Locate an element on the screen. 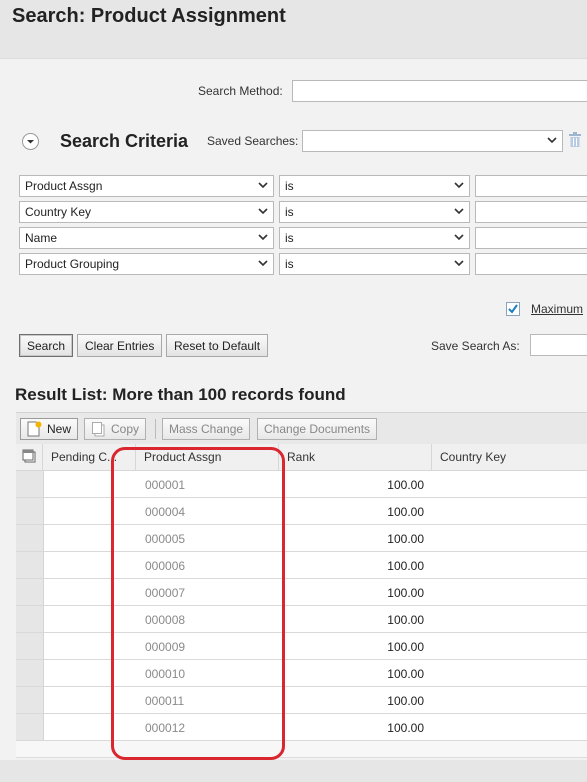 This screenshot has height=782, width=587. table-row: 000009 100.00 is located at coordinates (301, 646).